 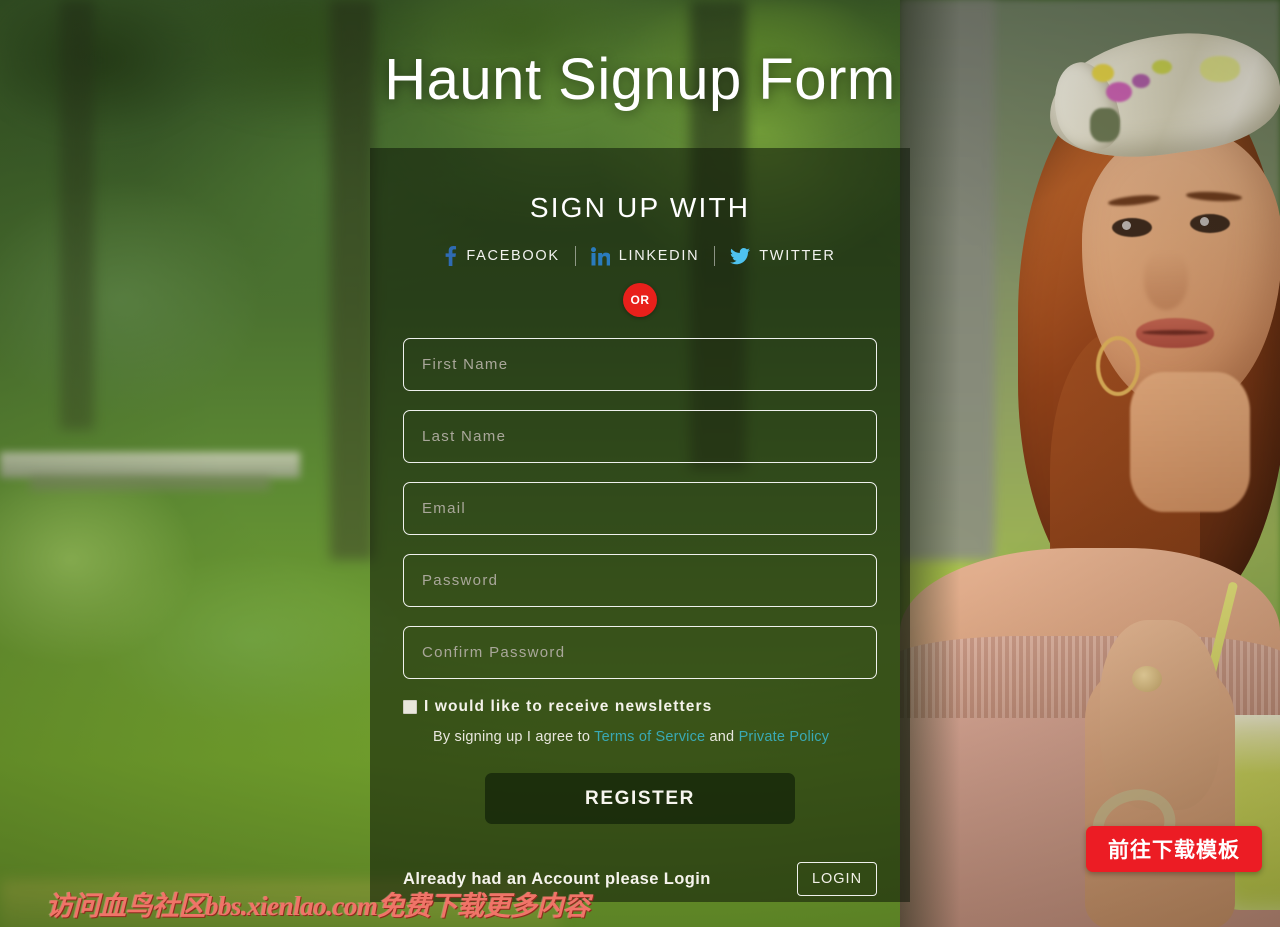 What do you see at coordinates (797, 255) in the screenshot?
I see `social-login-twitter-label: TWITTER` at bounding box center [797, 255].